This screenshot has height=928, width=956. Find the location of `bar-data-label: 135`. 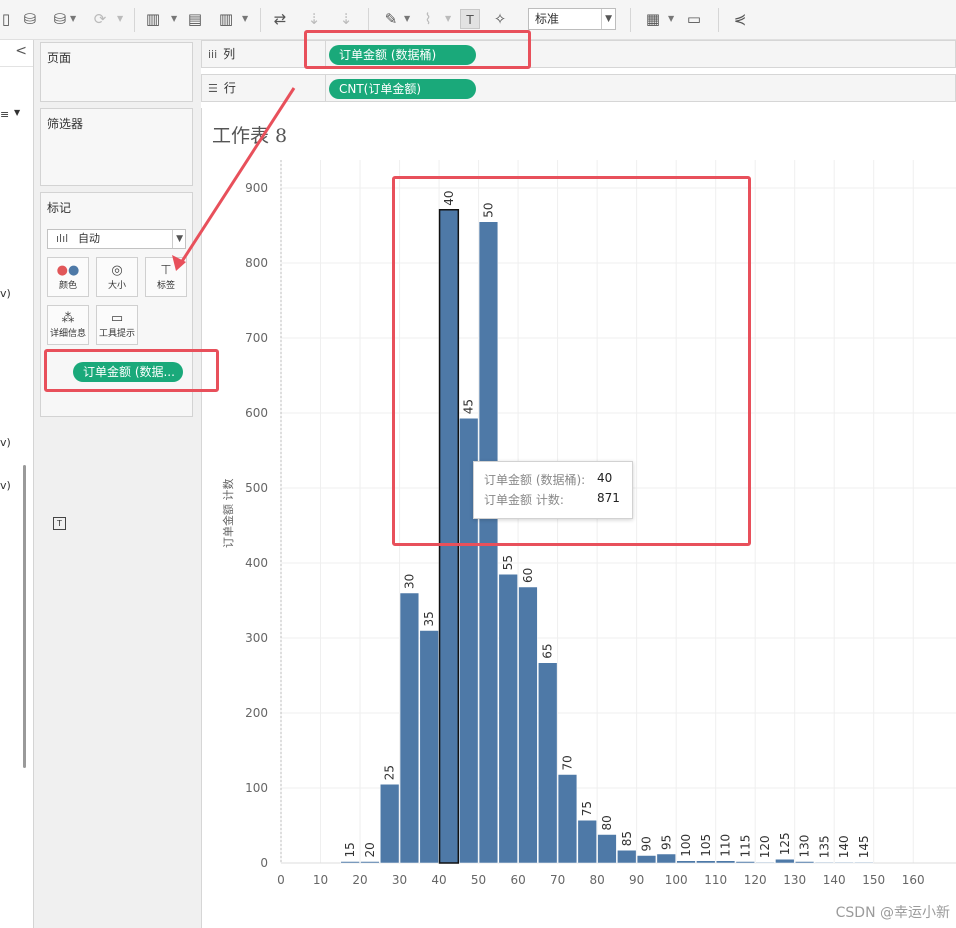

bar-data-label: 135 is located at coordinates (824, 846).